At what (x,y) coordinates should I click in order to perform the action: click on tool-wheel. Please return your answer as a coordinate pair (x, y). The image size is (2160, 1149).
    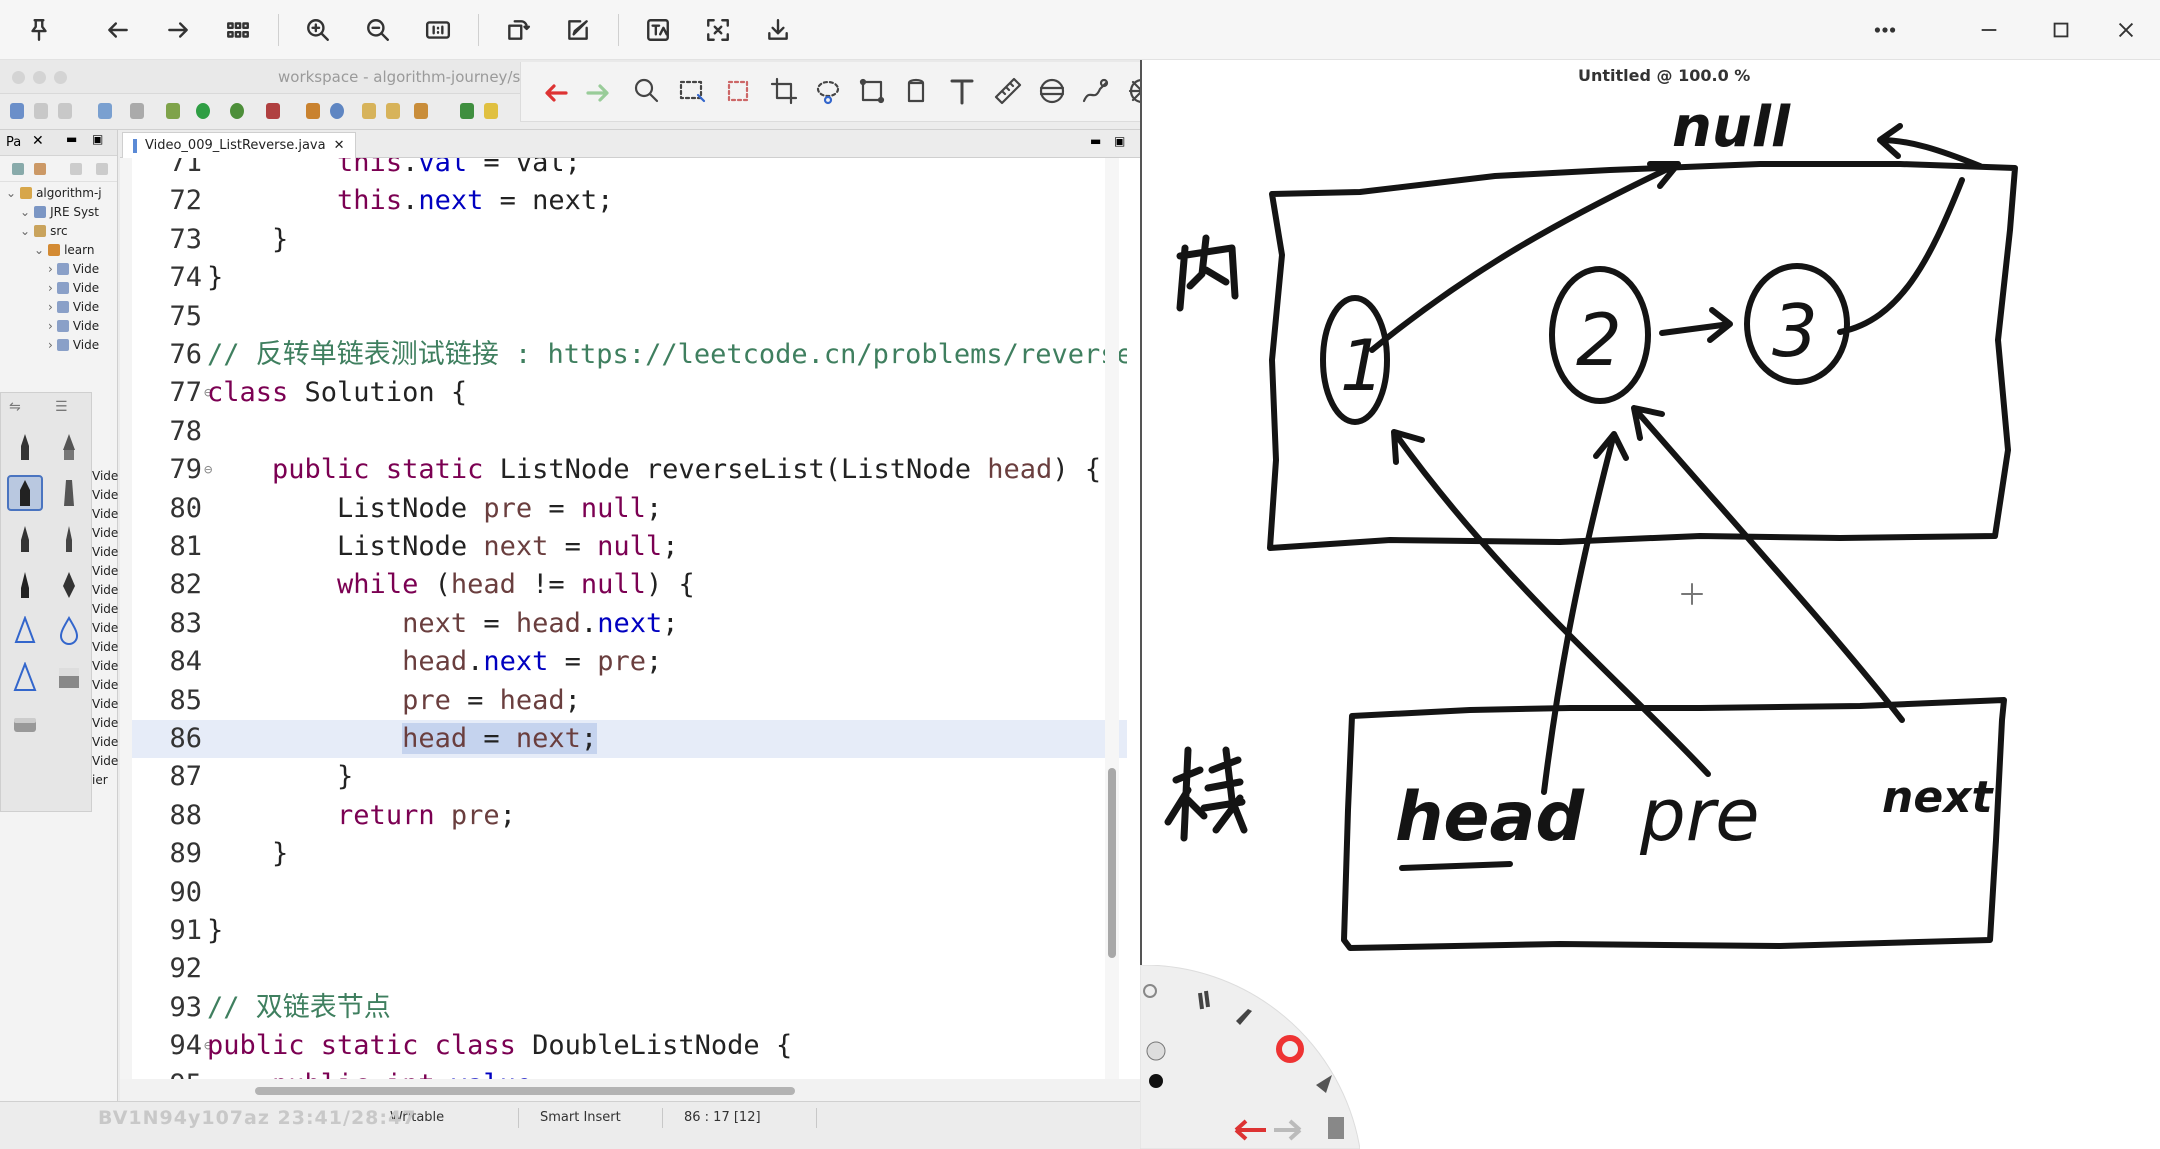
    Looking at the image, I should click on (1250, 1057).